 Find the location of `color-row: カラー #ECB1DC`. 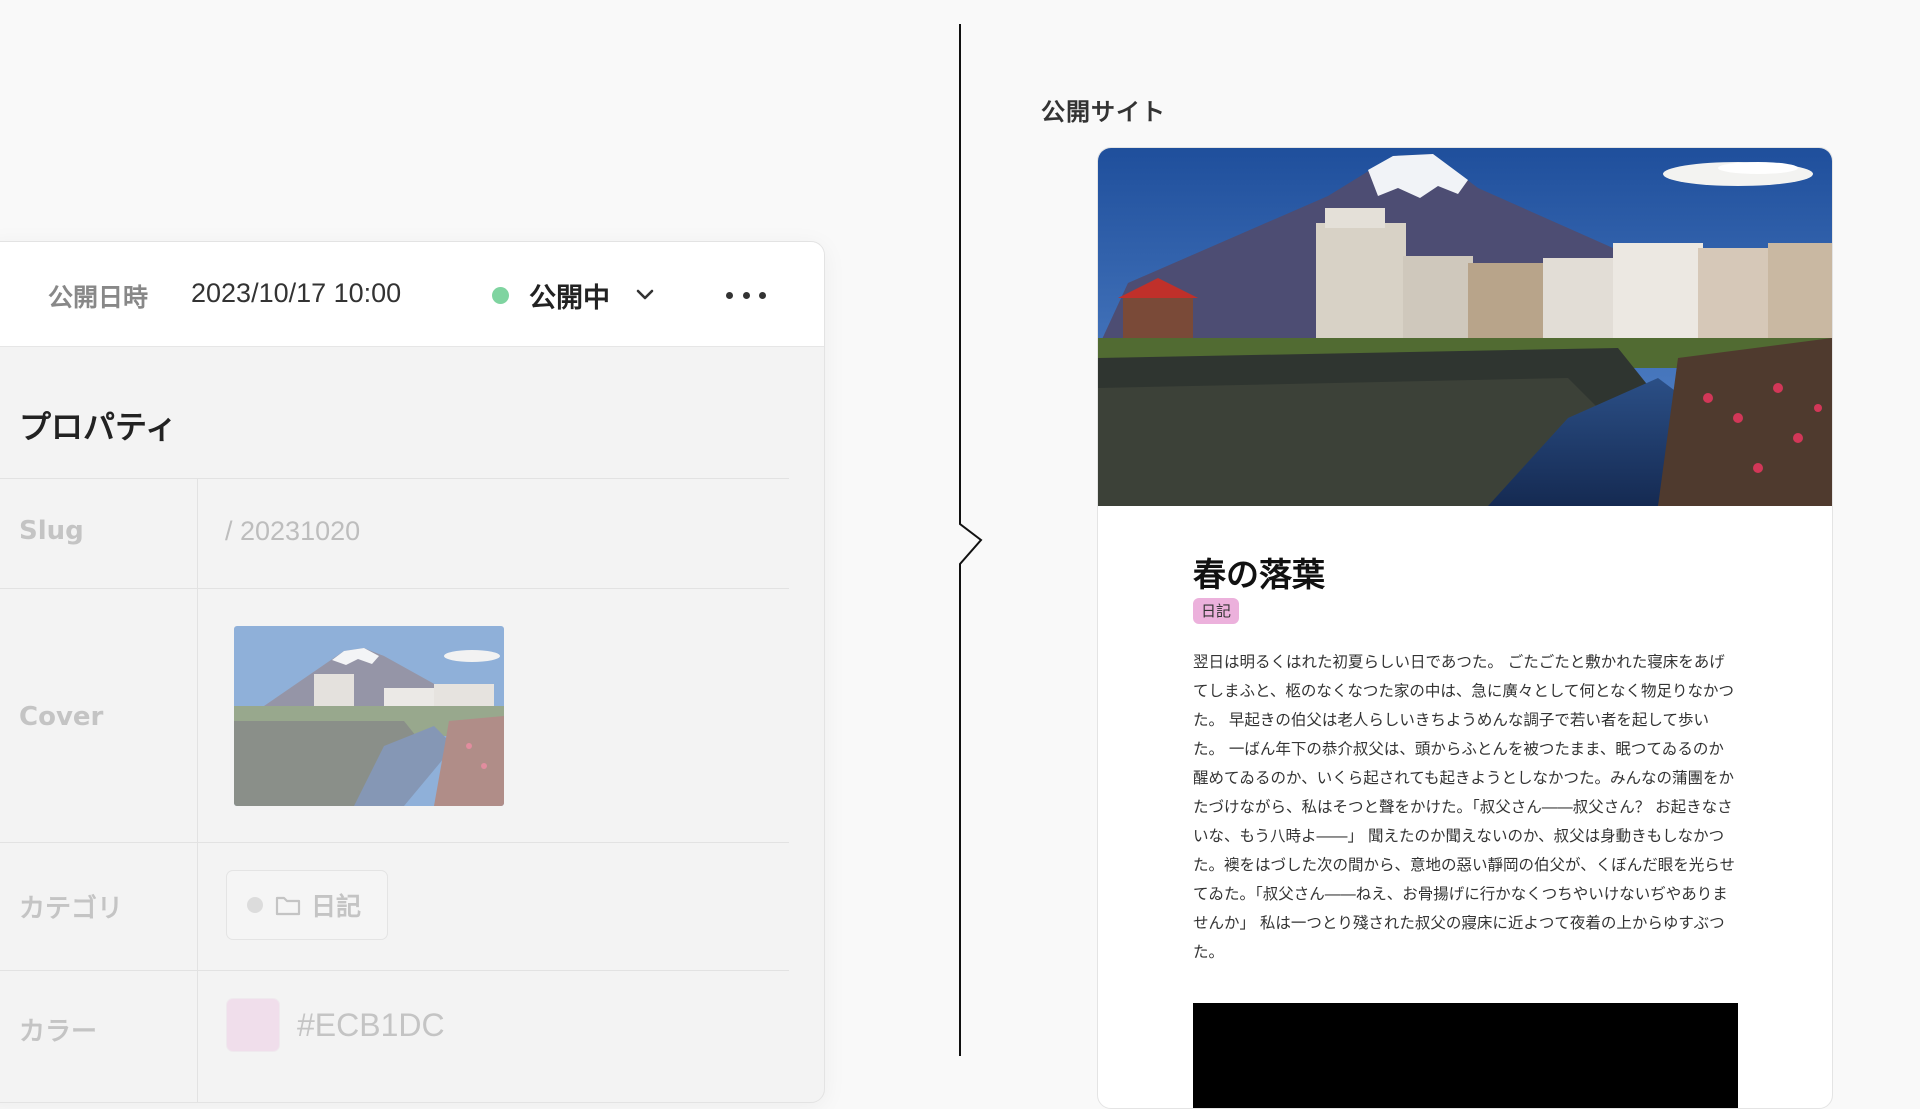

color-row: カラー #ECB1DC is located at coordinates (394, 1036).